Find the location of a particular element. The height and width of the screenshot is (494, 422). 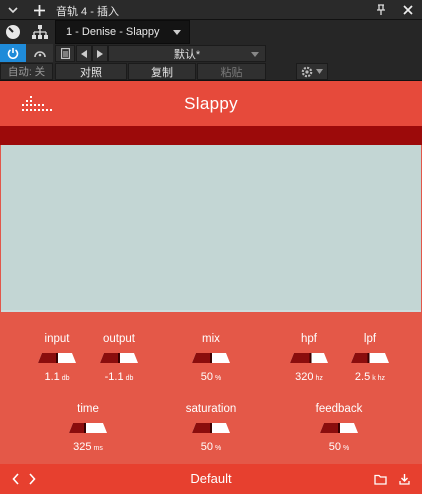

copy-button: 复制 is located at coordinates (162, 71).